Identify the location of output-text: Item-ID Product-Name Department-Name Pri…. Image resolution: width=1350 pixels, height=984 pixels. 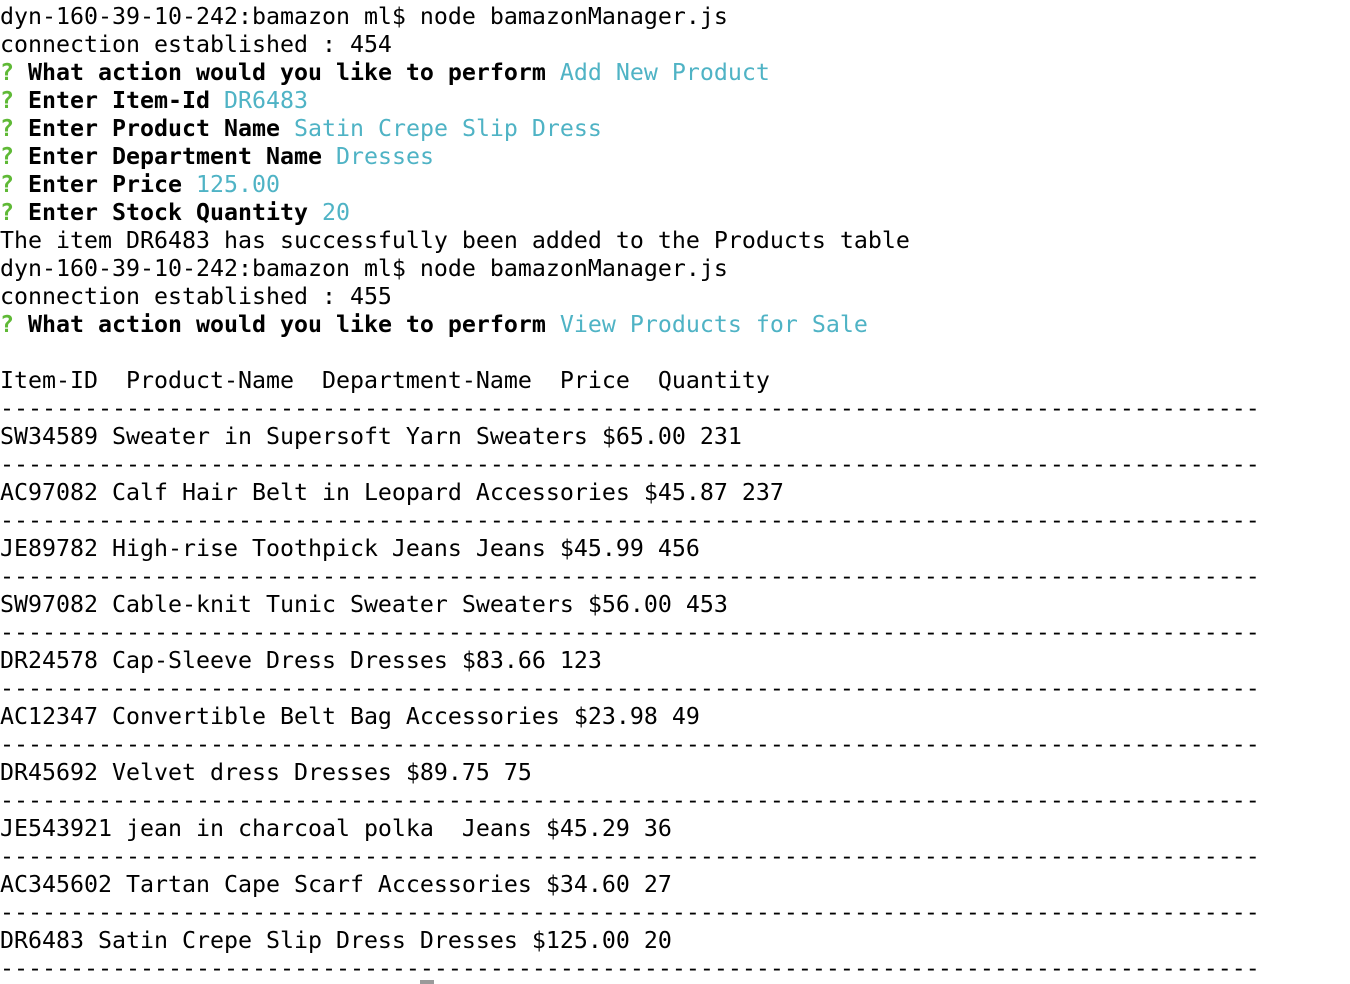
(385, 380).